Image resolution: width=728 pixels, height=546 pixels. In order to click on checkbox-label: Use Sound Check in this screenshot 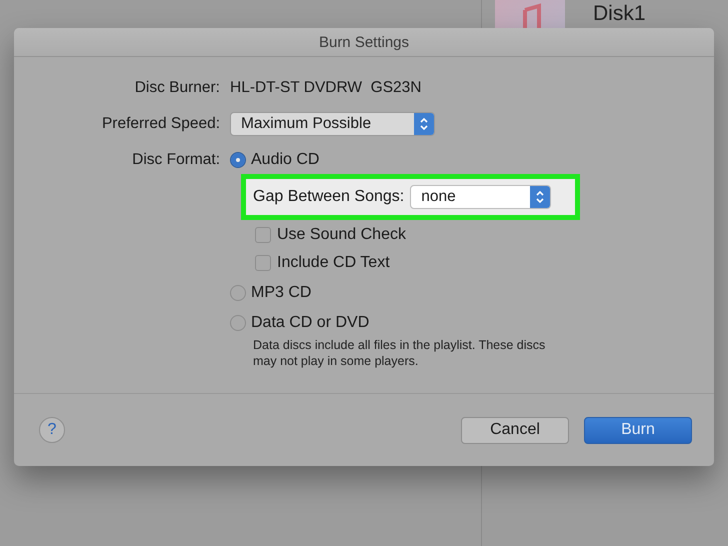, I will do `click(341, 235)`.